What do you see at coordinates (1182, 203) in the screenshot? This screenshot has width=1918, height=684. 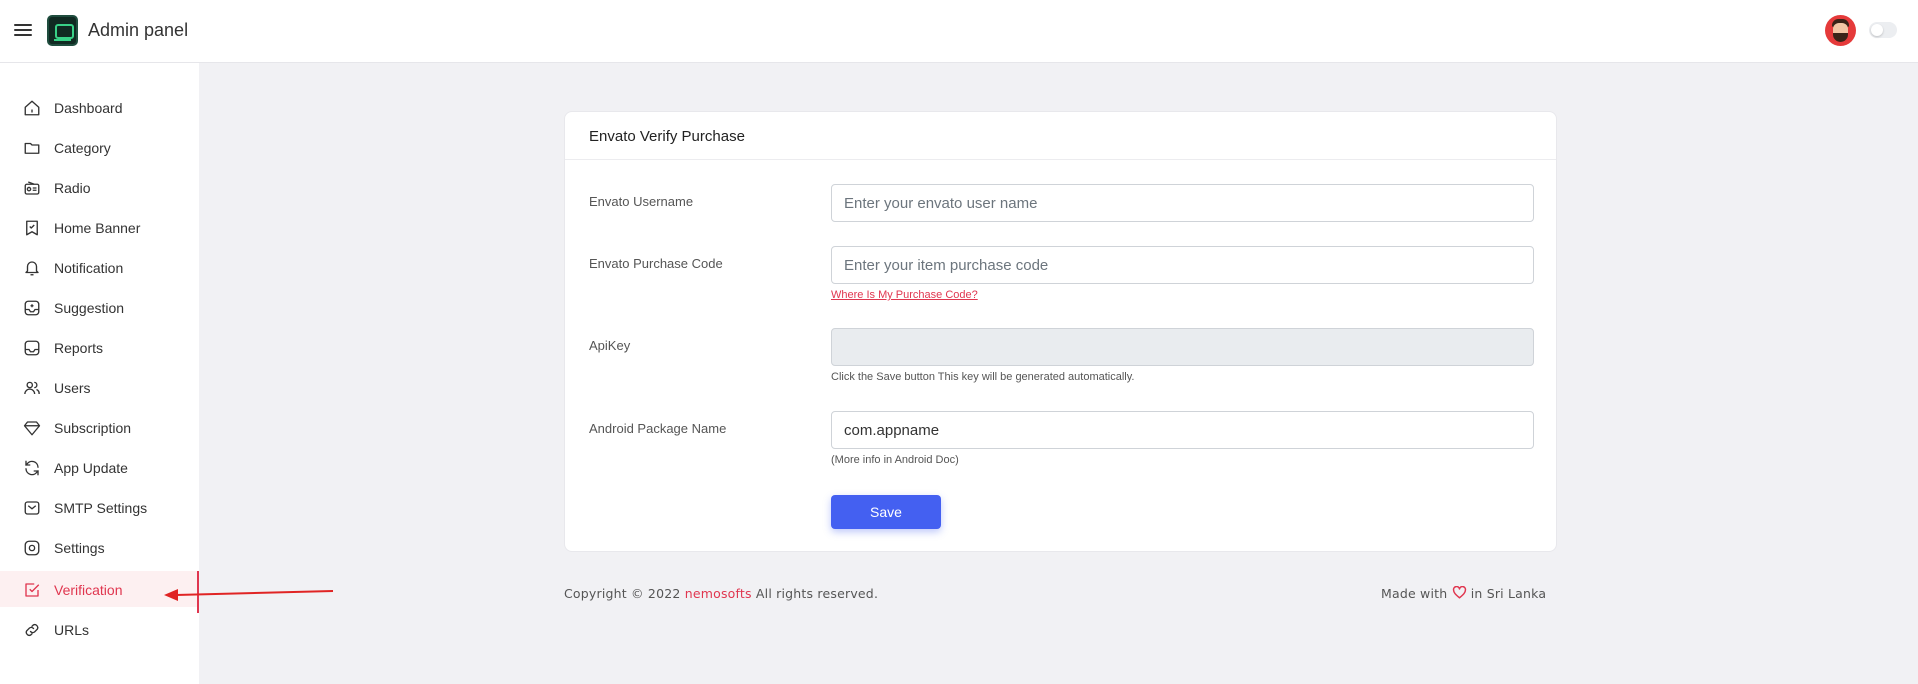 I see `envato-username-input` at bounding box center [1182, 203].